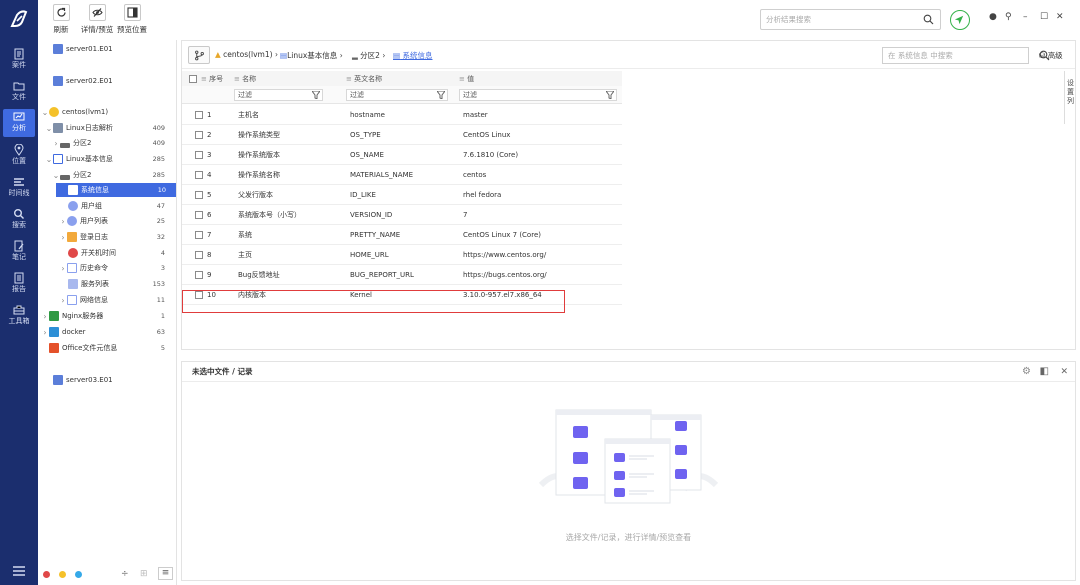 This screenshot has height=585, width=1080. Describe the element at coordinates (116, 284) in the screenshot. I see `tree-node-services: 服务列表 153` at that location.